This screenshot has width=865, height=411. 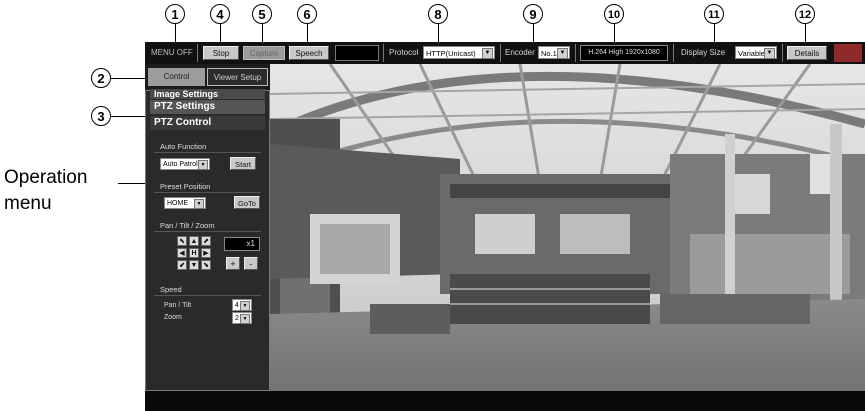 What do you see at coordinates (237, 305) in the screenshot?
I see `pan-tilt-speed-value: 4` at bounding box center [237, 305].